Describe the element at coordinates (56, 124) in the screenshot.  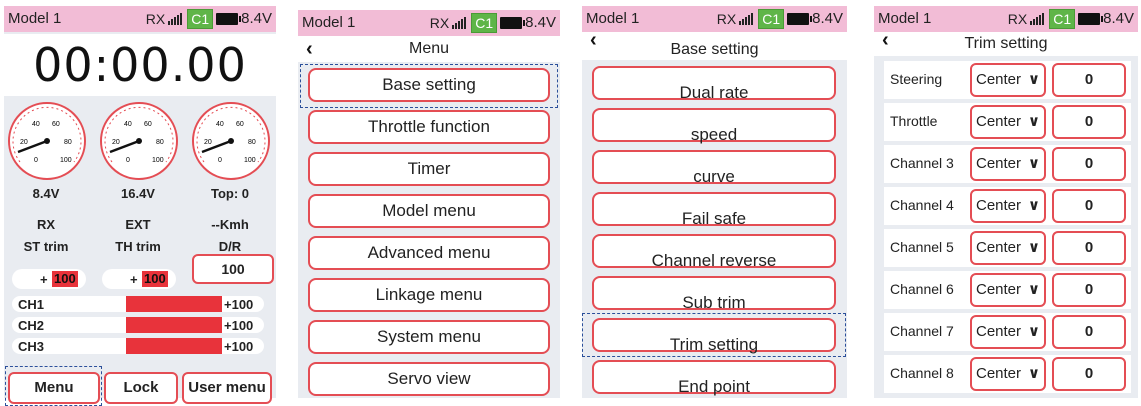
I see `gauge-tick: 60` at that location.